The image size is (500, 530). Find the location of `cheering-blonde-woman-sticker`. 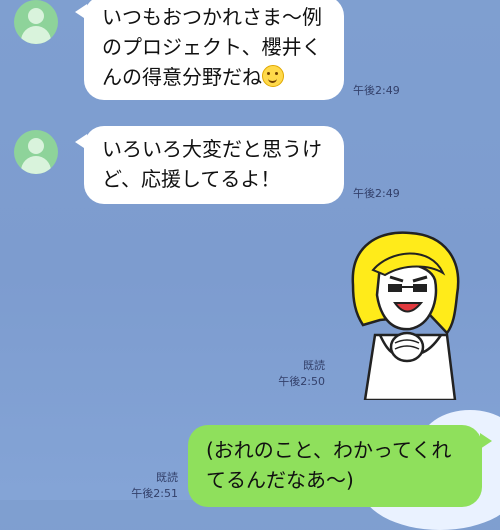

cheering-blonde-woman-sticker is located at coordinates (405, 313).